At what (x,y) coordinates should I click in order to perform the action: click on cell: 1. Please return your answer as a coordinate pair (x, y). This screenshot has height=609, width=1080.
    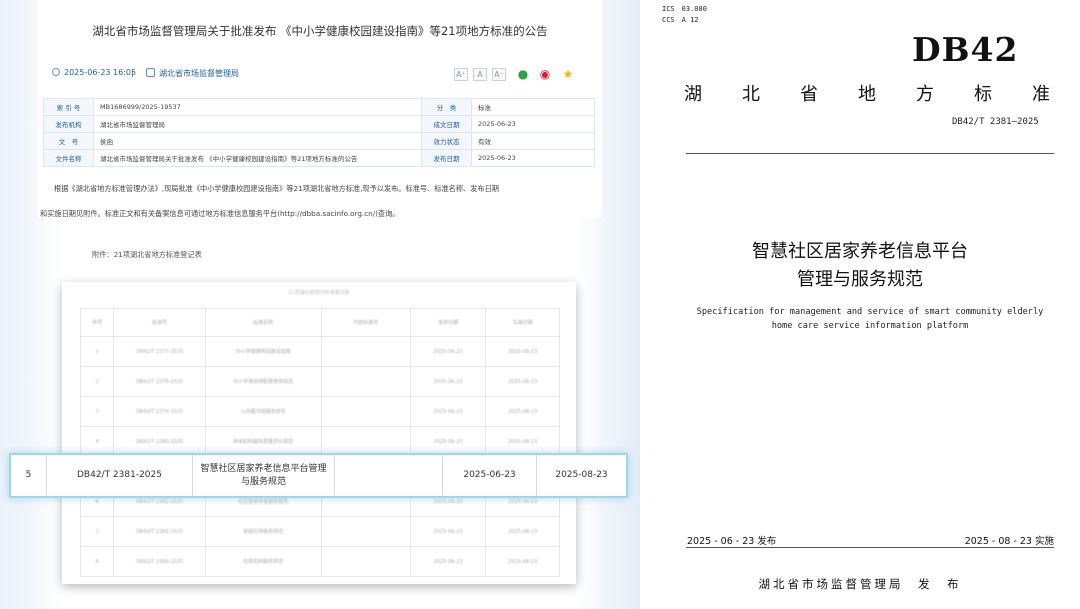
    Looking at the image, I should click on (97, 351).